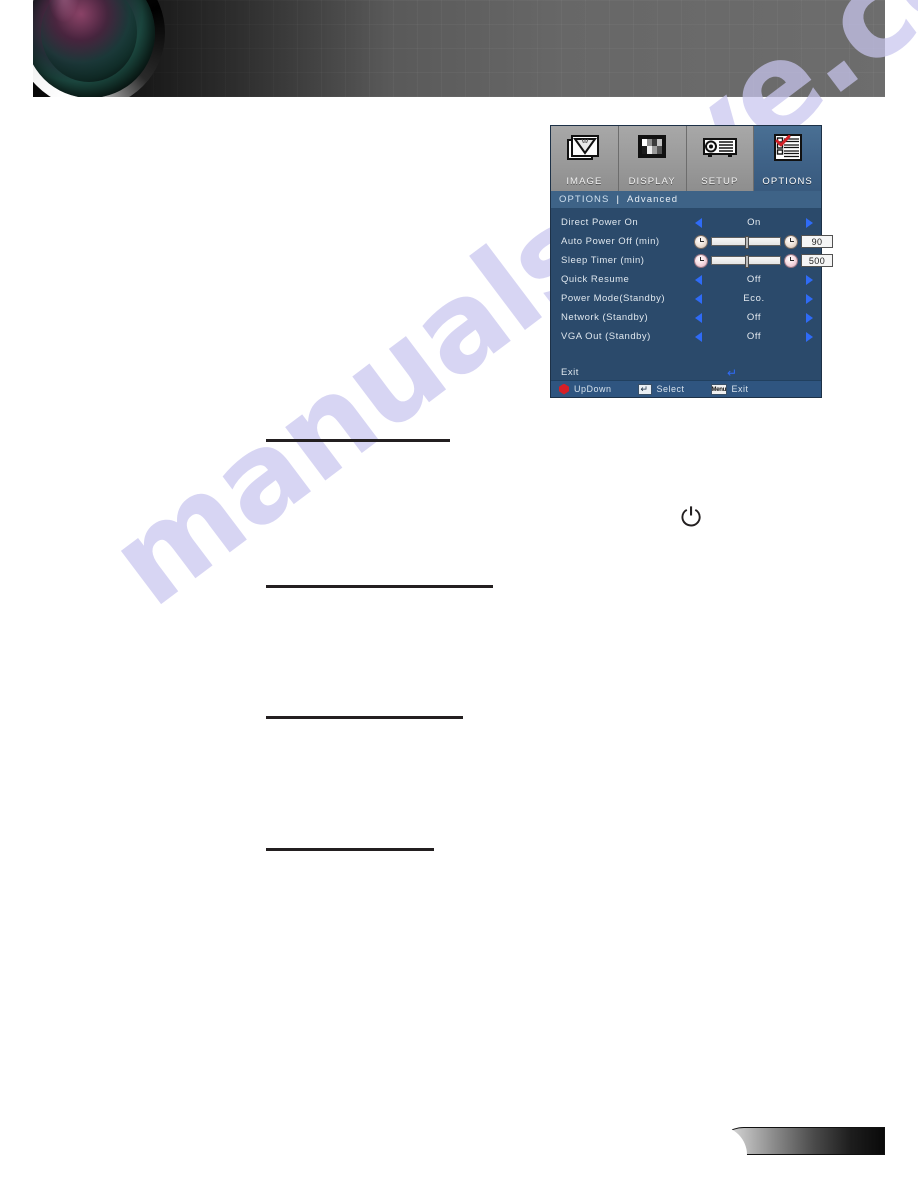  Describe the element at coordinates (584, 150) in the screenshot. I see `image-icon` at that location.